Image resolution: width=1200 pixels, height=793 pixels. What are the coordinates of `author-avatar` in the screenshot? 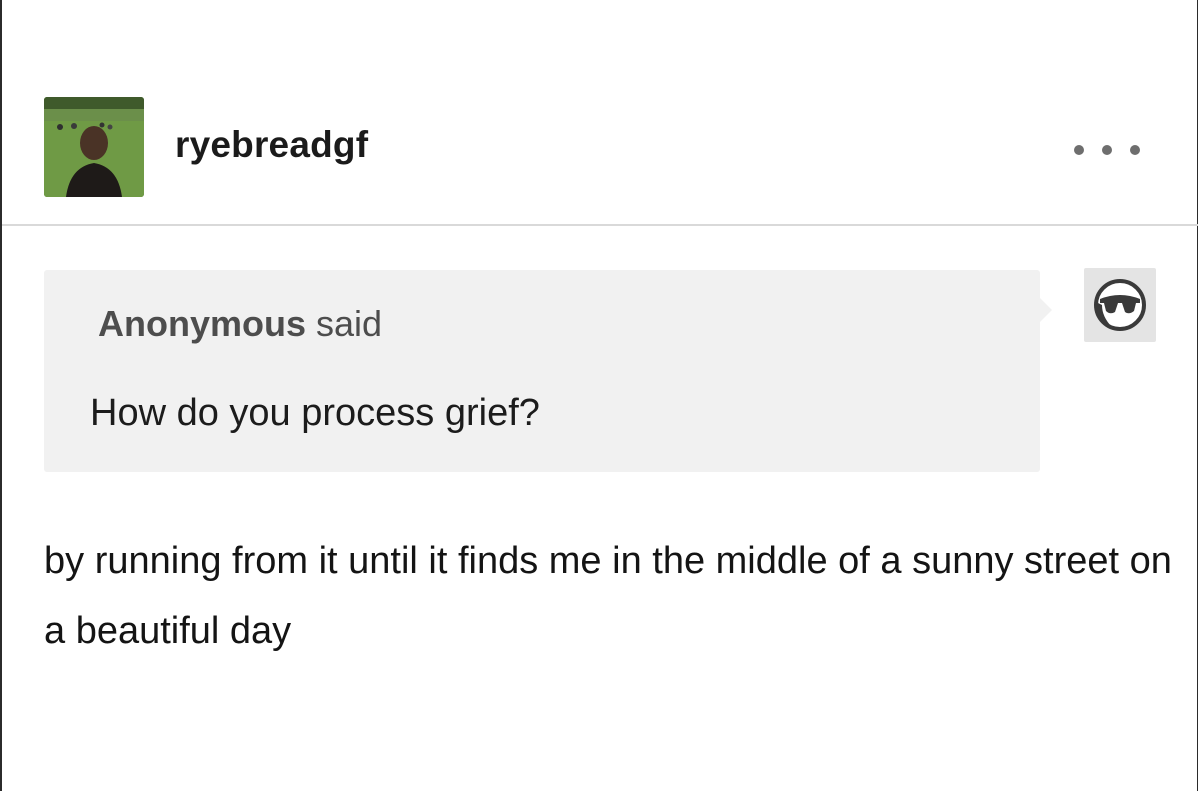 It's located at (94, 147).